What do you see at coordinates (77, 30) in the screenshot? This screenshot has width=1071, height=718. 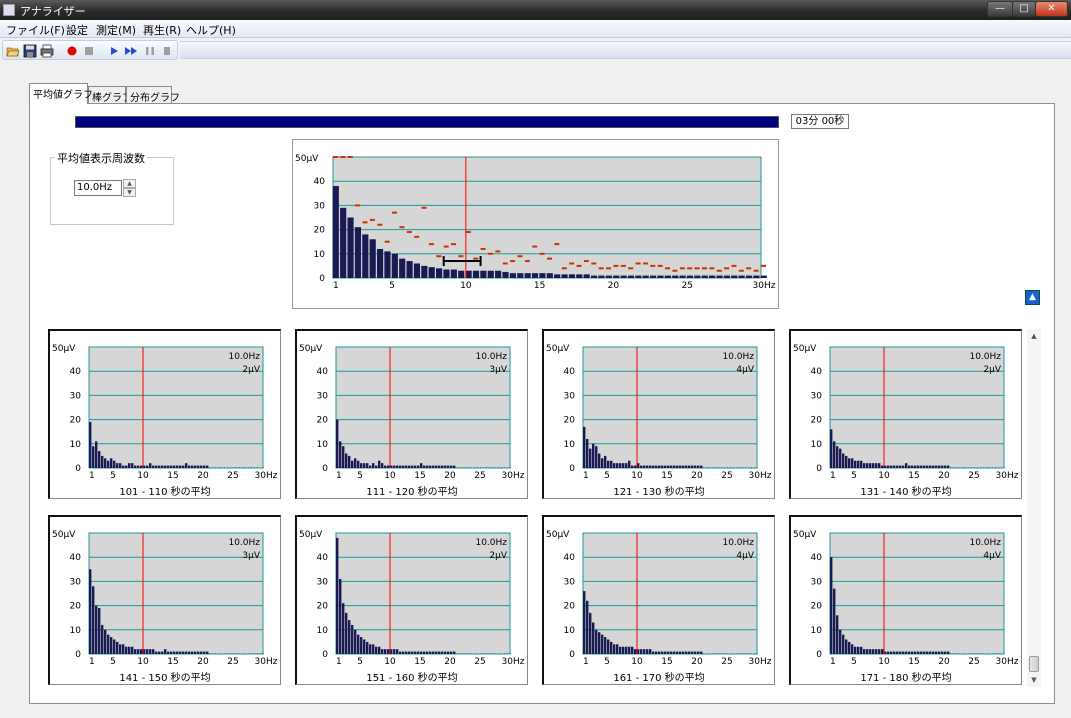 I see `menu-settings: 設定` at bounding box center [77, 30].